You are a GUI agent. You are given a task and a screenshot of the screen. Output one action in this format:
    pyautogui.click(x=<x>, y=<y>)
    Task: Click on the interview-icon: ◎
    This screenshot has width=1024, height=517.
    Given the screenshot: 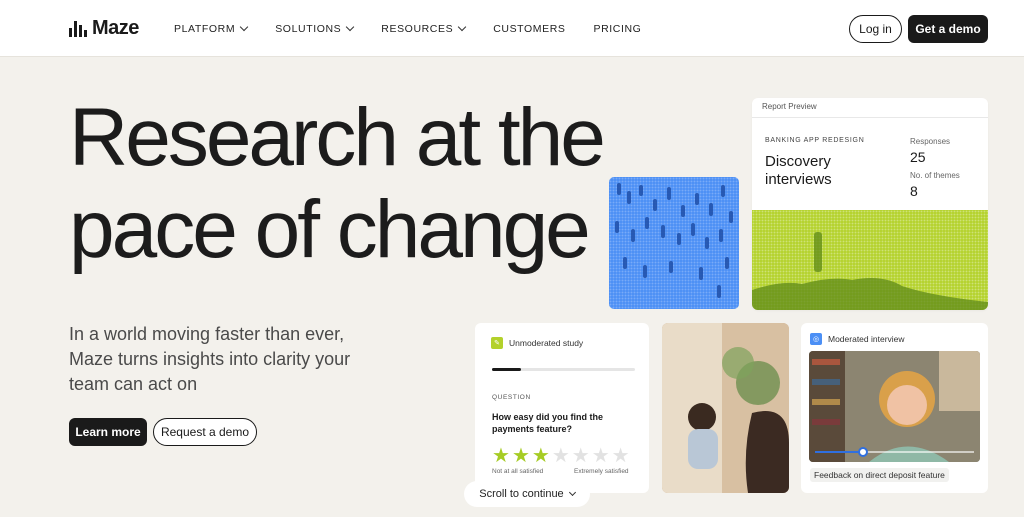 What is the action you would take?
    pyautogui.click(x=816, y=339)
    